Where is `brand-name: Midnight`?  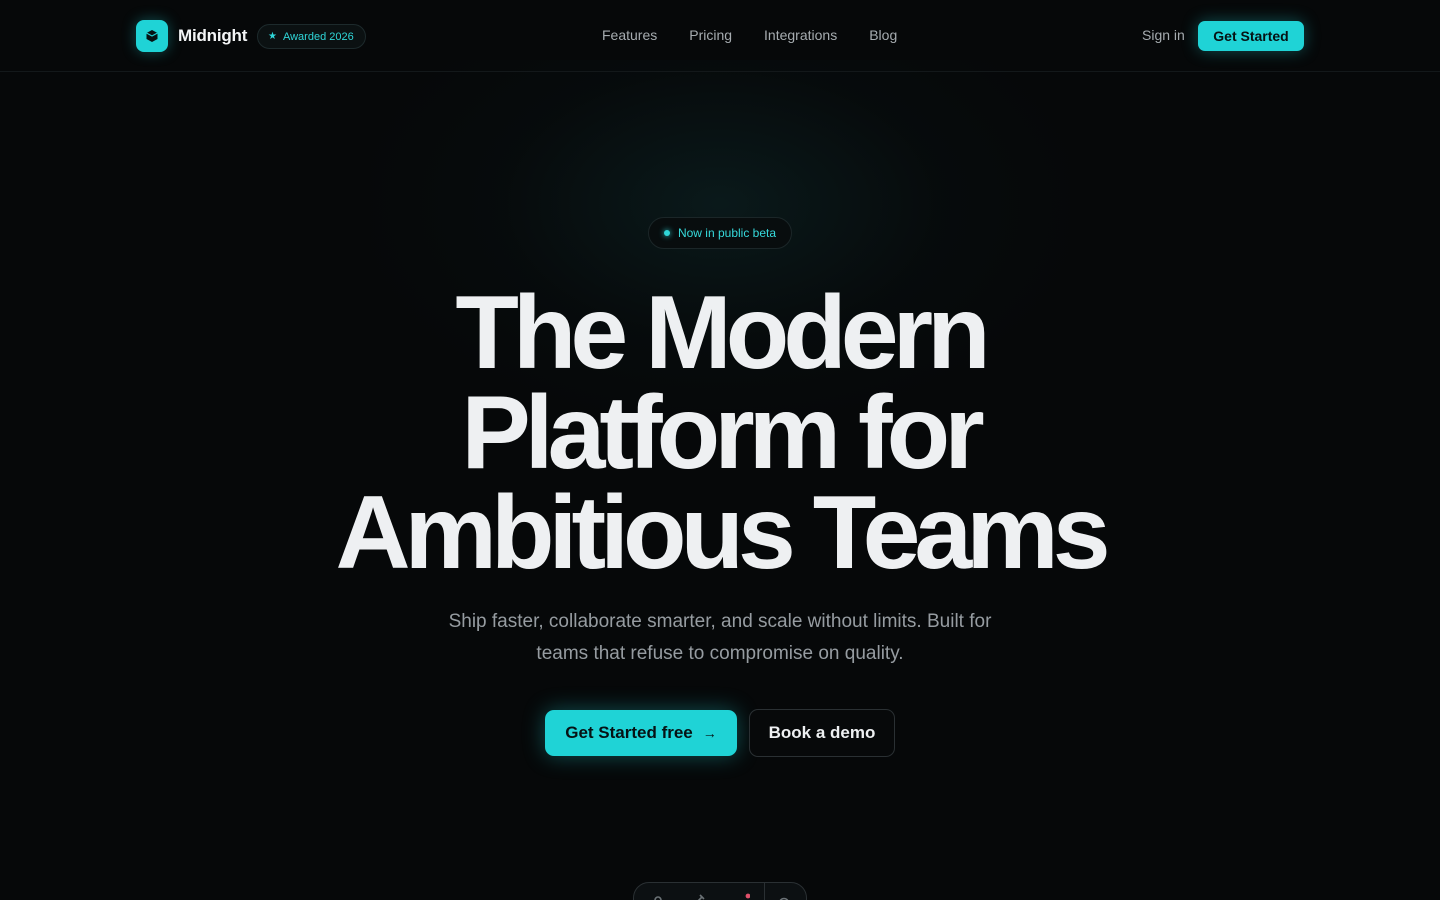
brand-name: Midnight is located at coordinates (212, 36).